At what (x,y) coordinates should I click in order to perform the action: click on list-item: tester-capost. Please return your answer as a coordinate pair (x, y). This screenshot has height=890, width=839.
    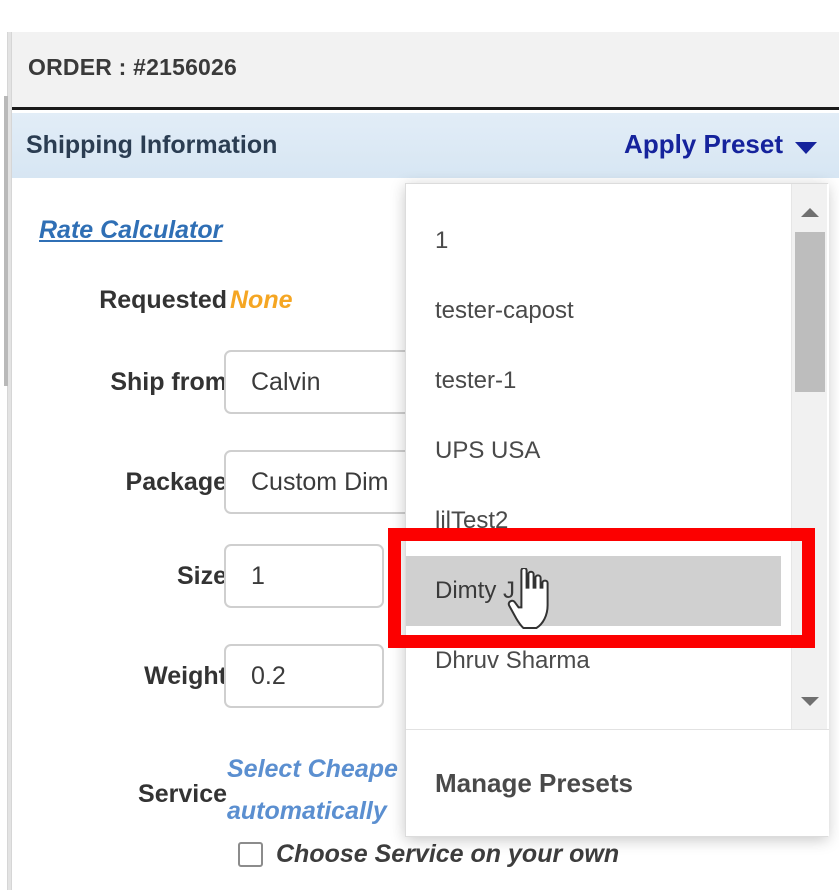
    Looking at the image, I should click on (593, 311).